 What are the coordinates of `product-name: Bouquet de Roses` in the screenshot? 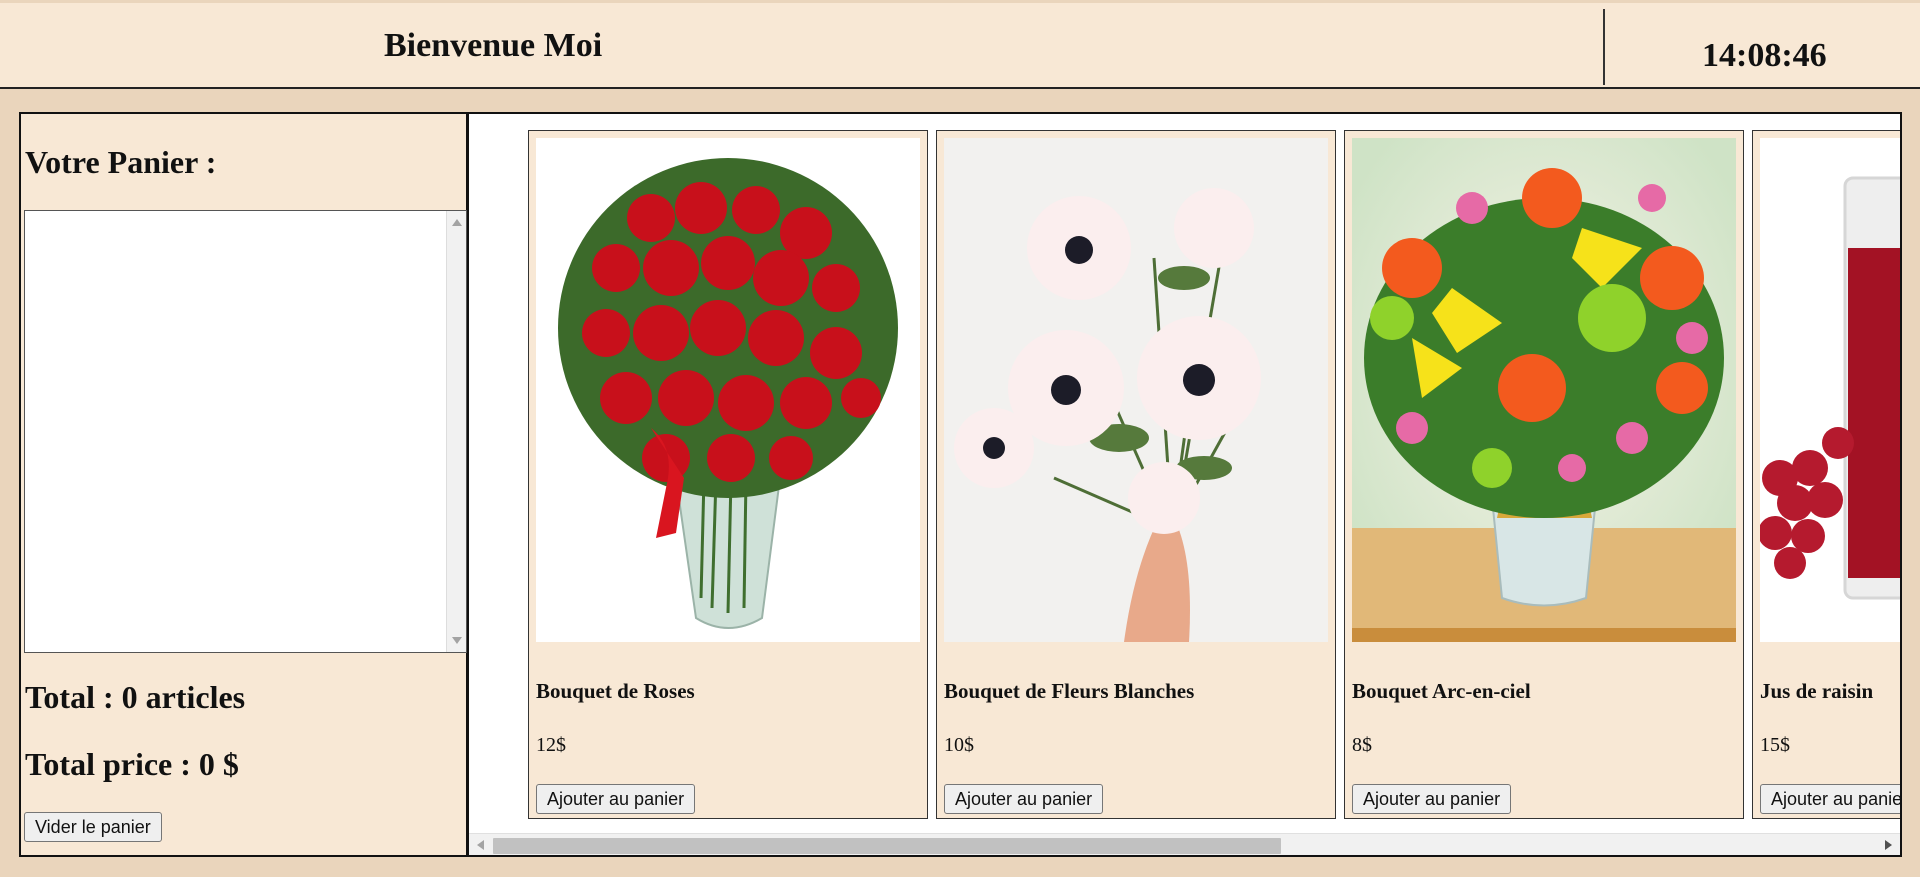 It's located at (615, 691).